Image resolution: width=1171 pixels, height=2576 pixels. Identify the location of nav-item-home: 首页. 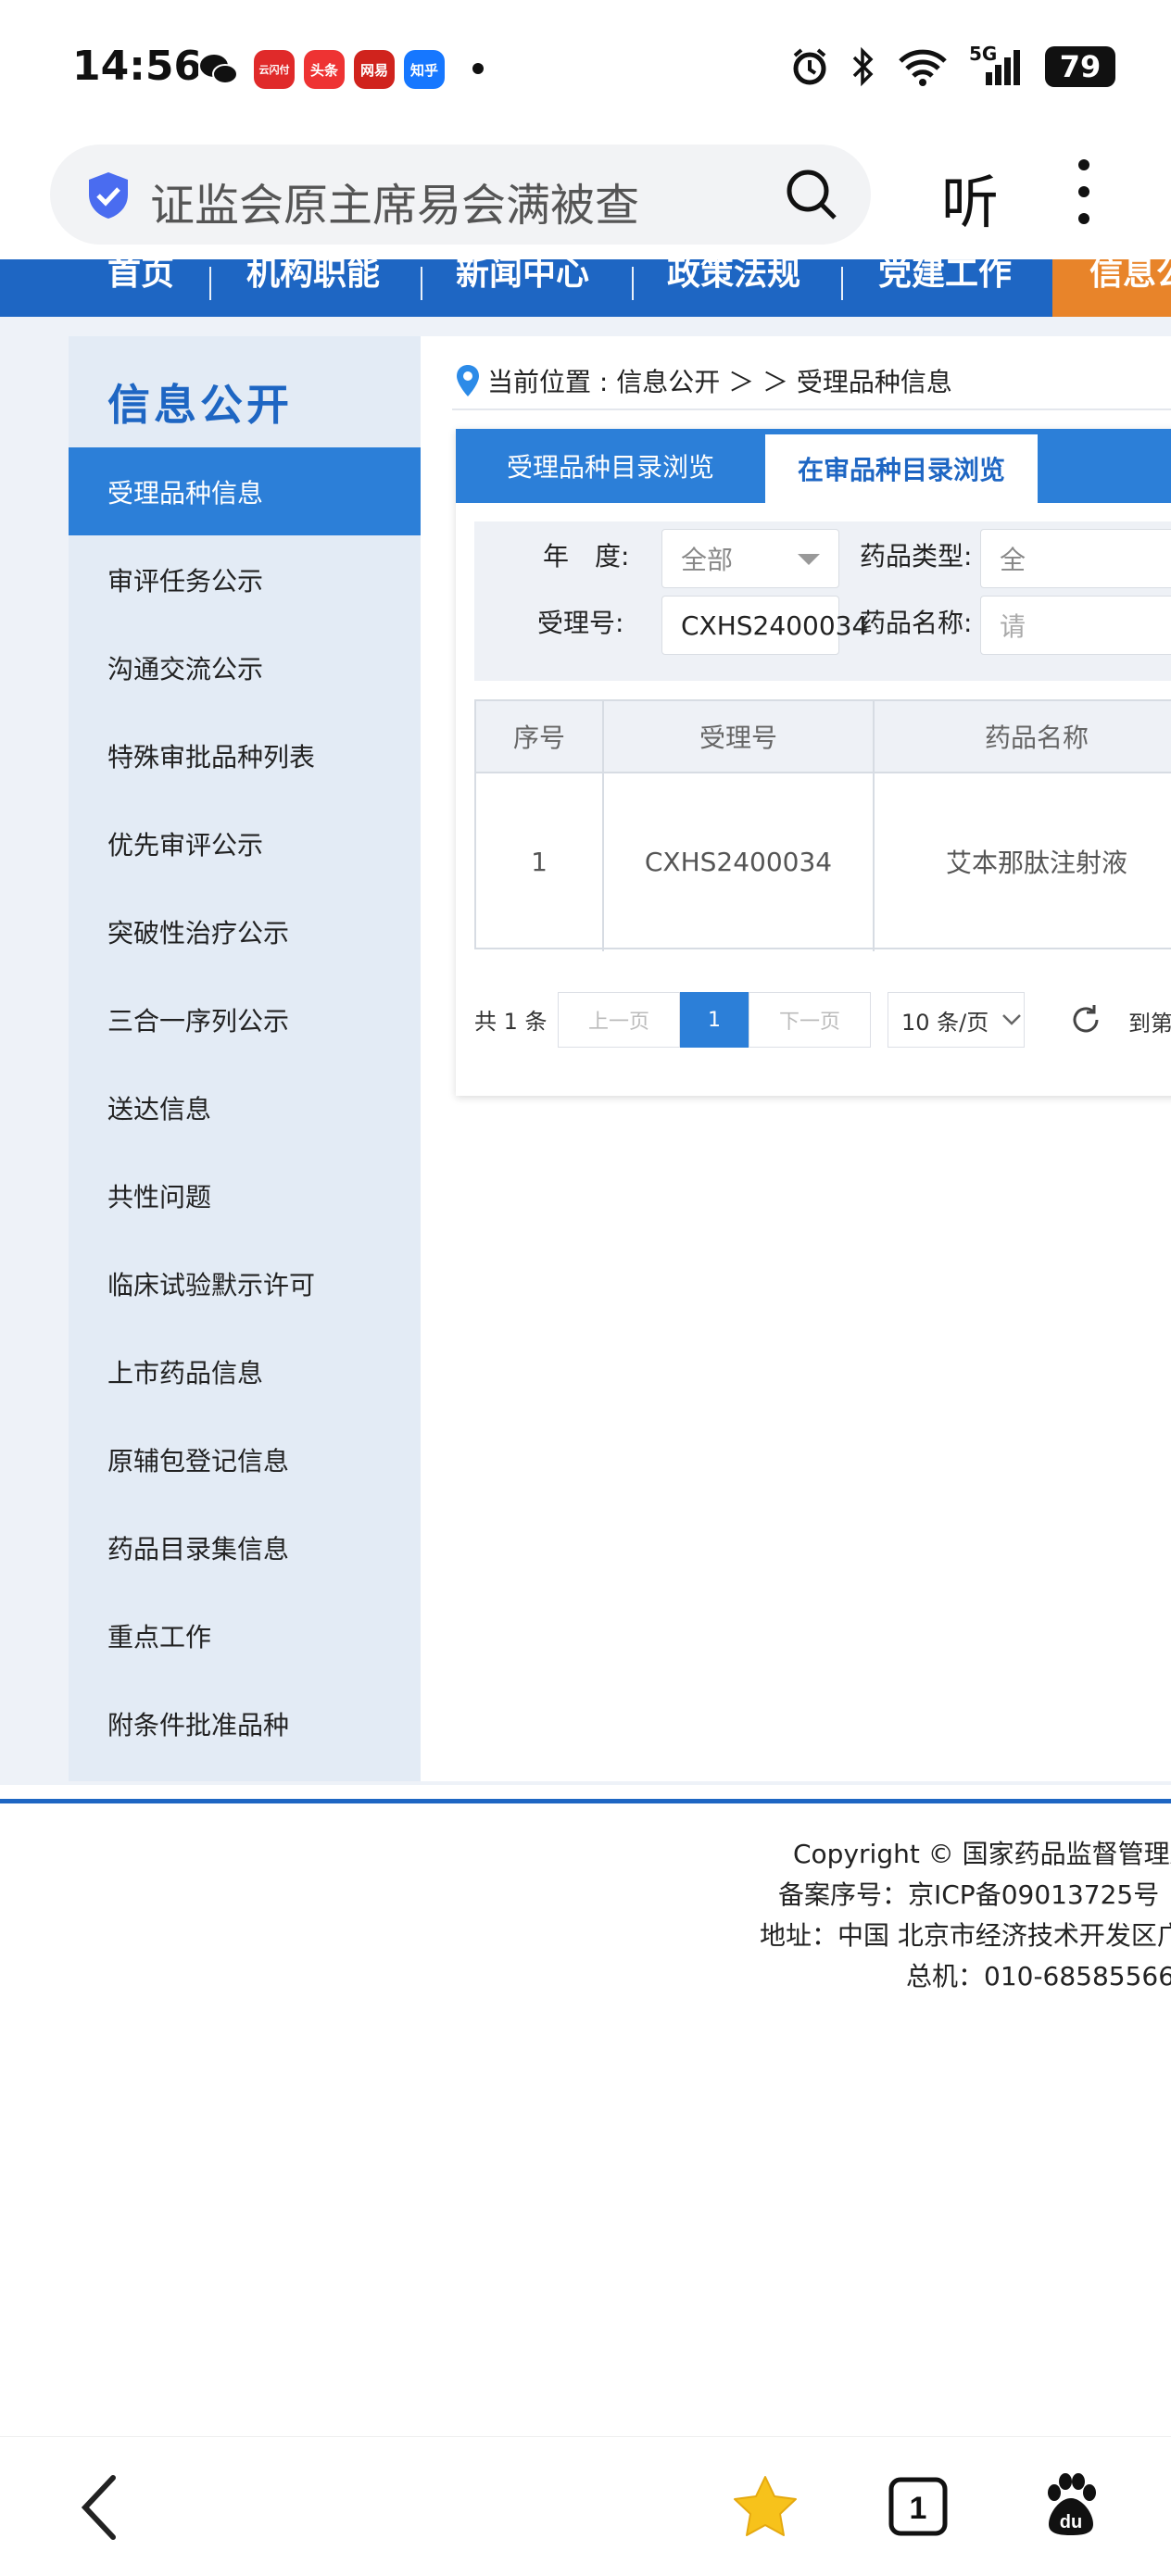
(141, 277).